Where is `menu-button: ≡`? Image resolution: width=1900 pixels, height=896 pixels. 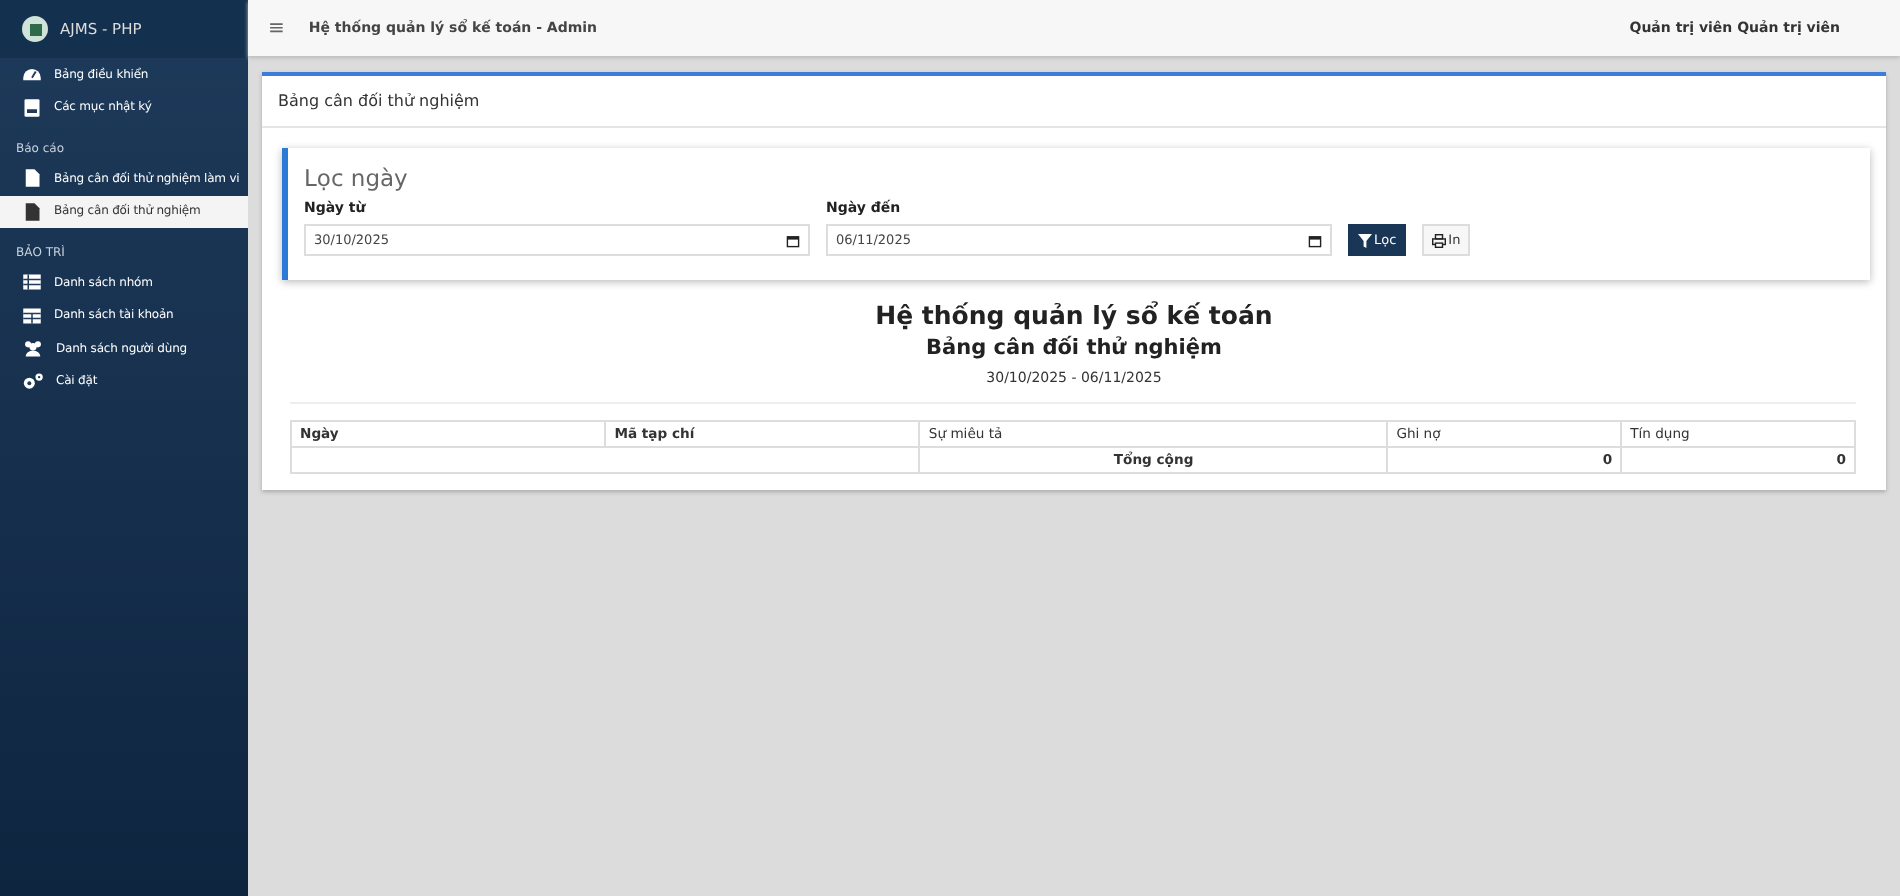
menu-button: ≡ is located at coordinates (276, 28).